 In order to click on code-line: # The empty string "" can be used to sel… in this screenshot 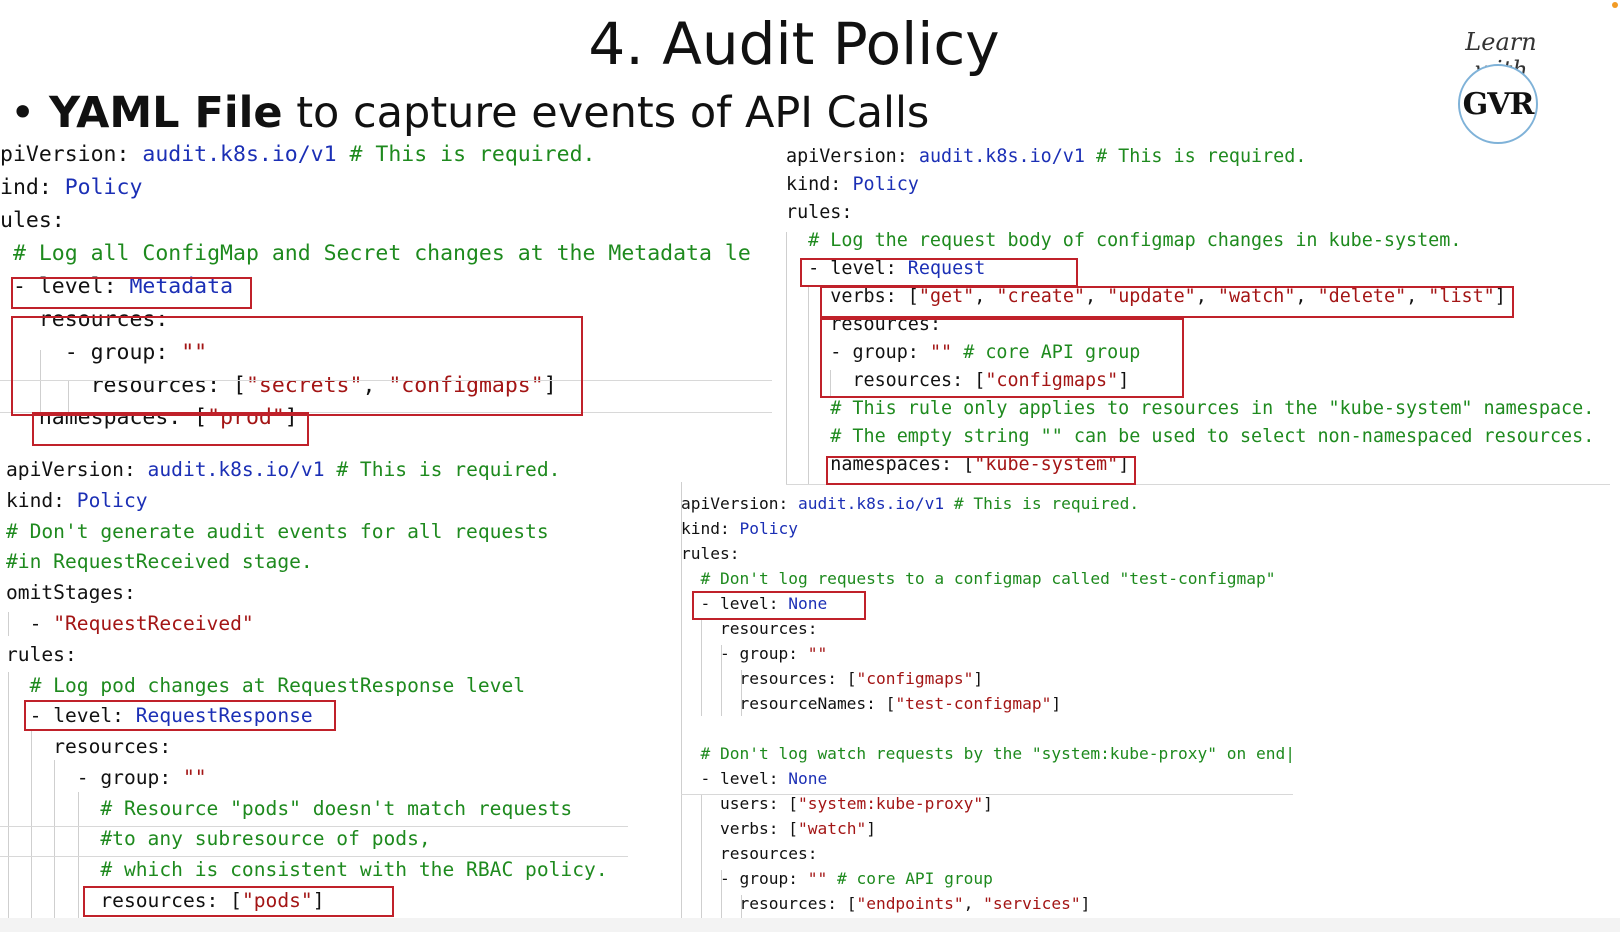, I will do `click(1190, 436)`.